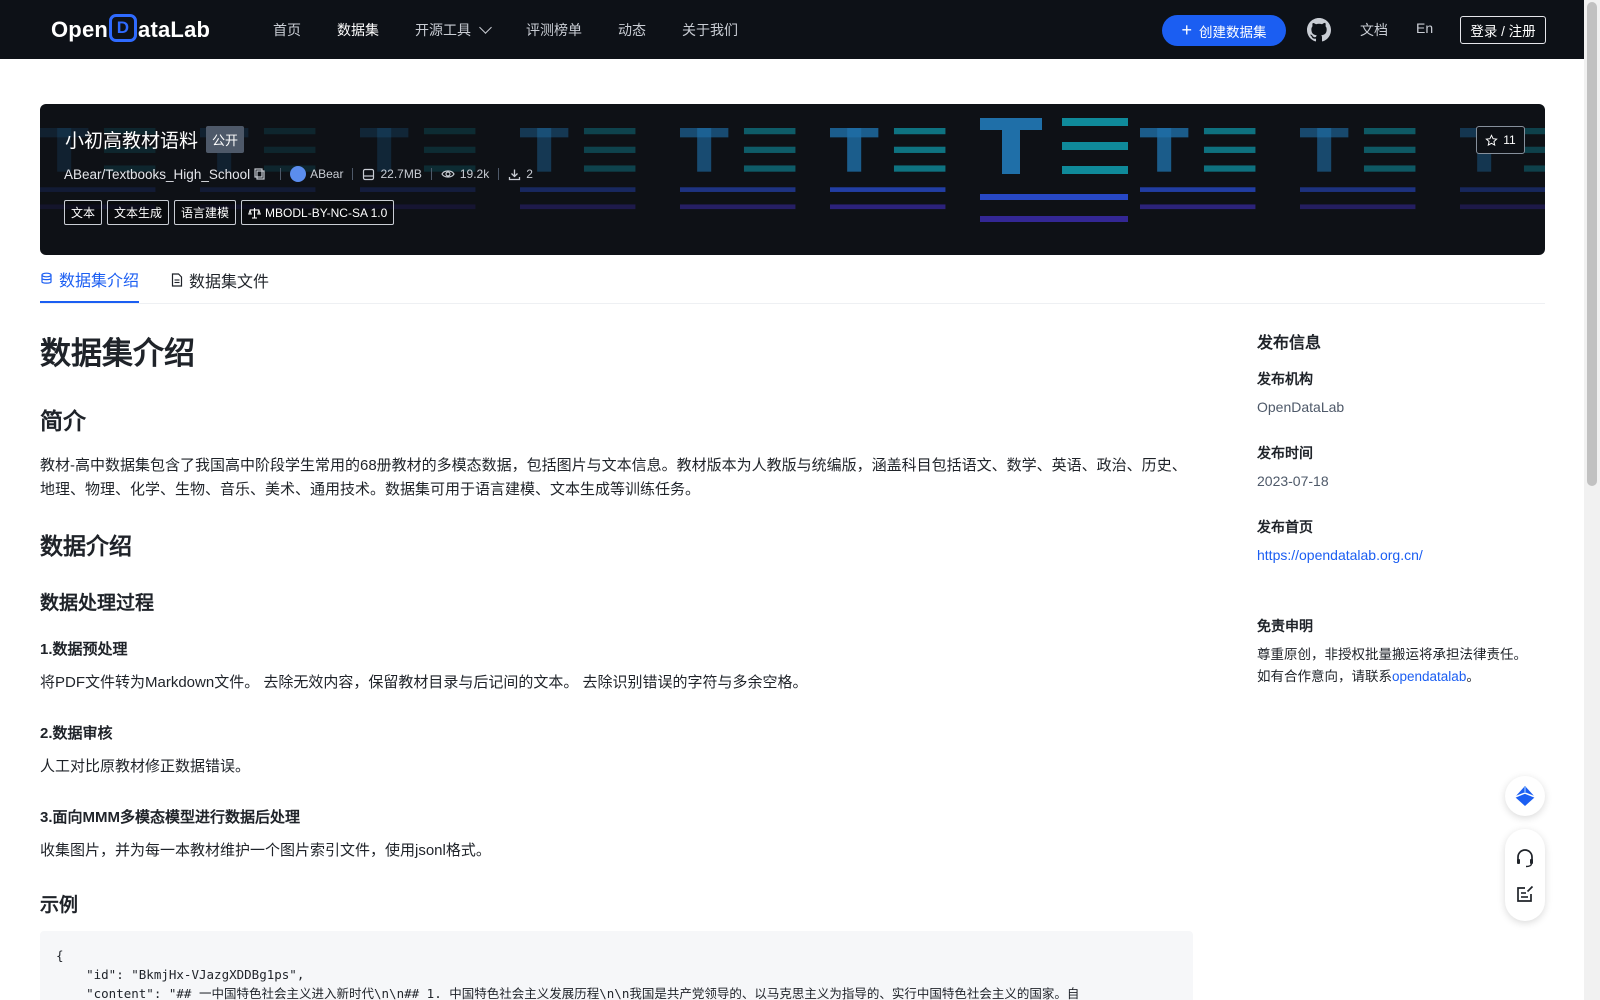 The height and width of the screenshot is (1000, 1600). Describe the element at coordinates (1374, 30) in the screenshot. I see `docs-link: 文档` at that location.